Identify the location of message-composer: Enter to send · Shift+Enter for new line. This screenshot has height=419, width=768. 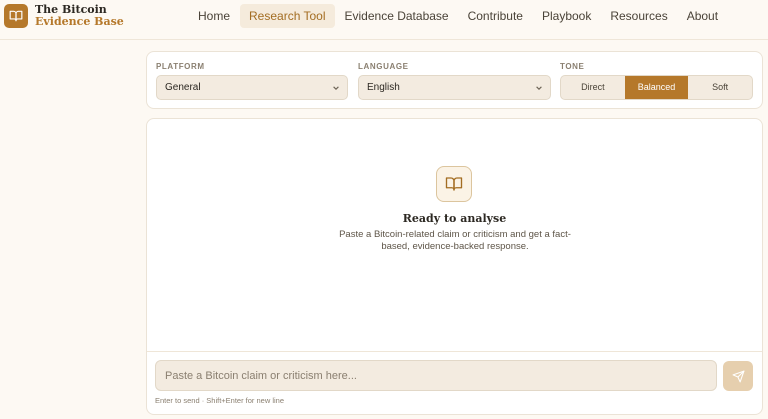
(454, 382).